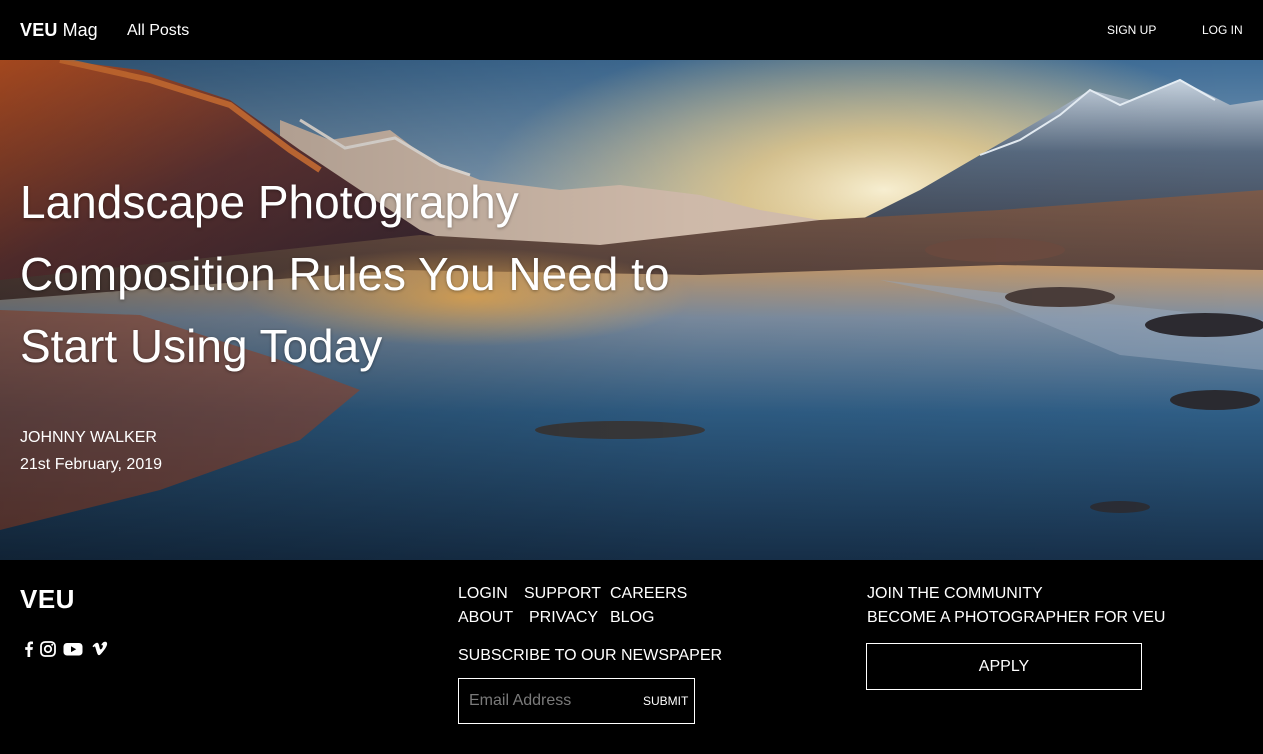 The height and width of the screenshot is (754, 1263). Describe the element at coordinates (955, 593) in the screenshot. I see `join-community-heading: JOIN THE COMMUNITY` at that location.